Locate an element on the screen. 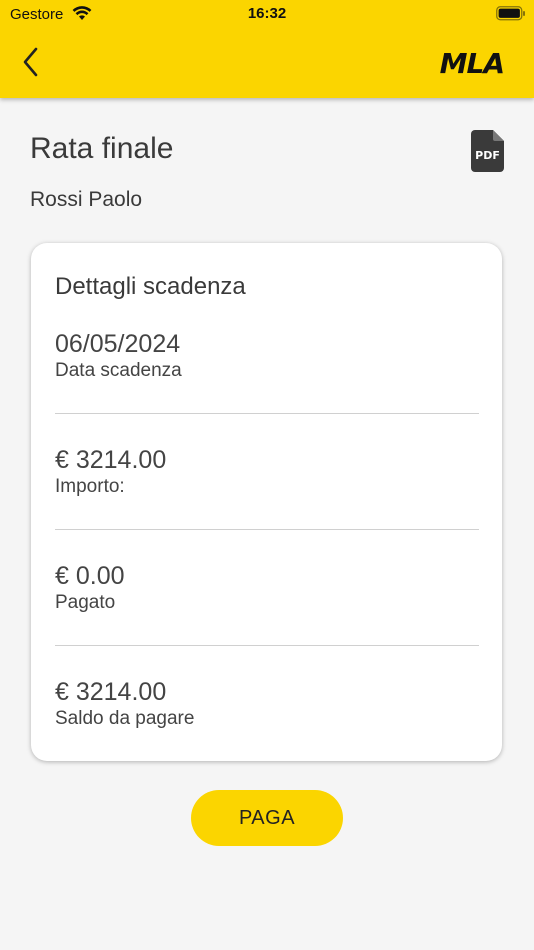 Image resolution: width=534 pixels, height=950 pixels. back-button is located at coordinates (32, 62).